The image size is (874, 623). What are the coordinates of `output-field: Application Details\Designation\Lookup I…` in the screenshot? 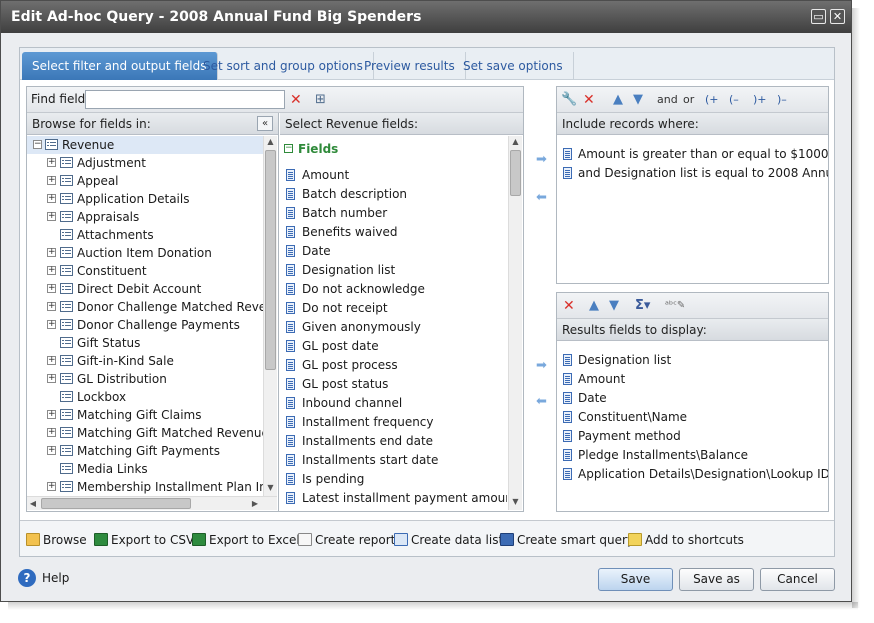 It's located at (692, 474).